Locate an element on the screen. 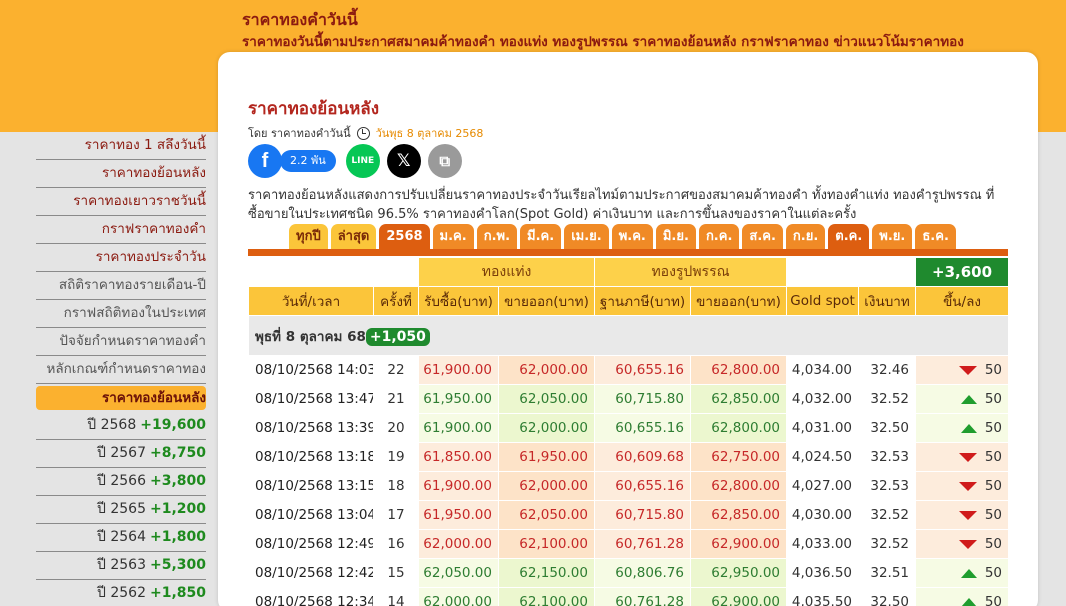  cell-no: 17 is located at coordinates (396, 515).